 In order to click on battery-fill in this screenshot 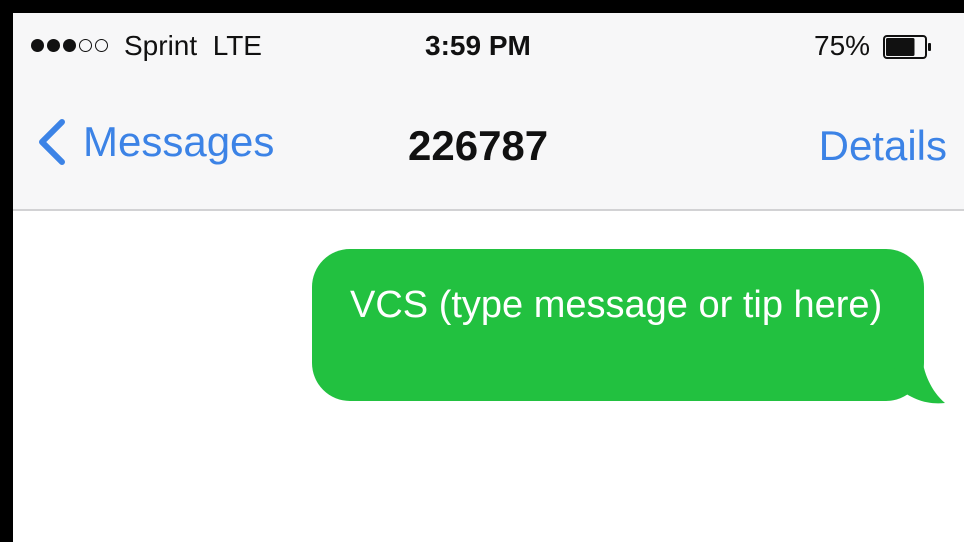, I will do `click(900, 47)`.